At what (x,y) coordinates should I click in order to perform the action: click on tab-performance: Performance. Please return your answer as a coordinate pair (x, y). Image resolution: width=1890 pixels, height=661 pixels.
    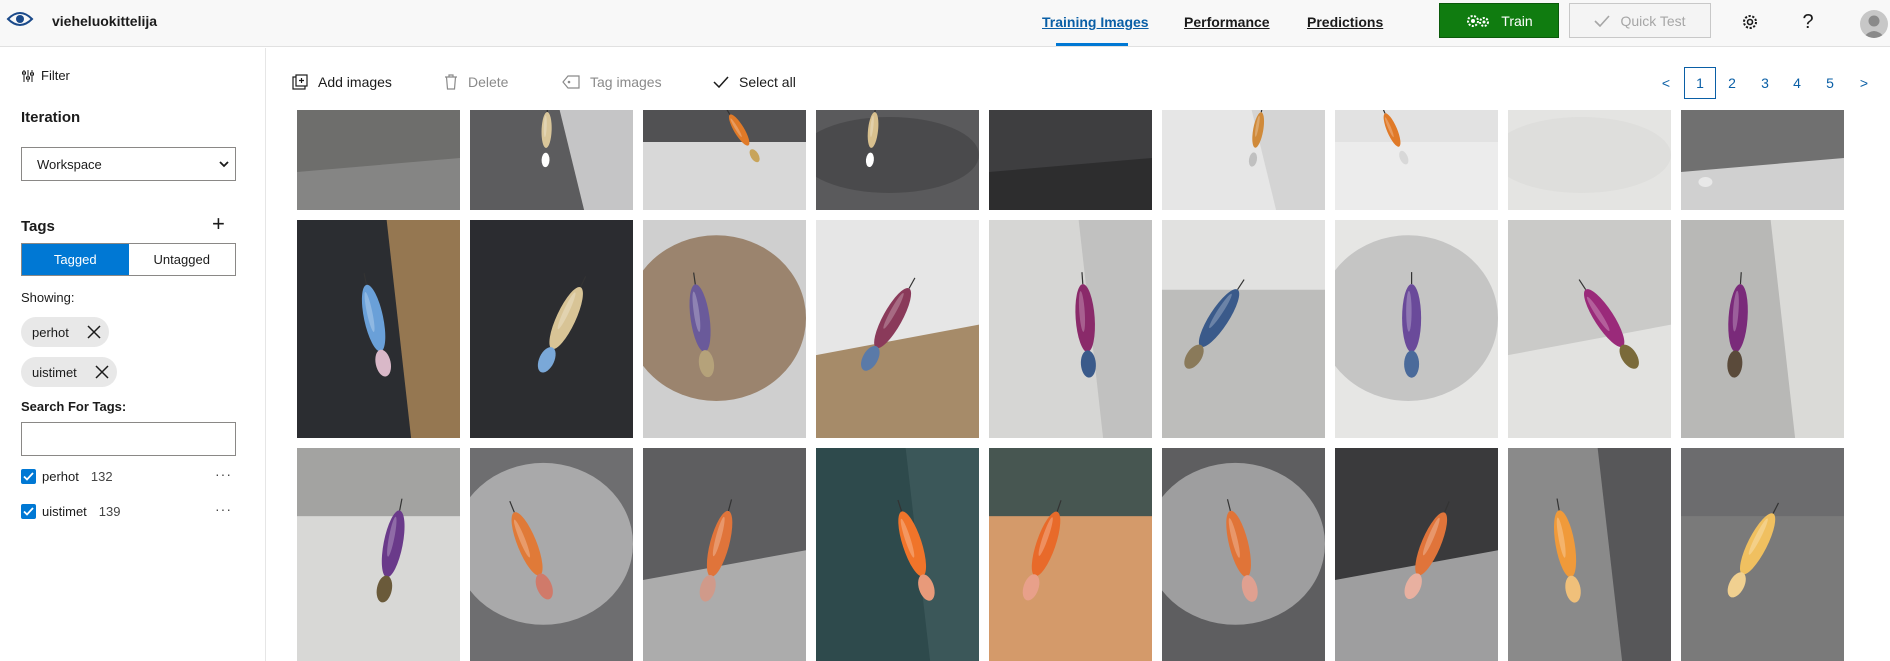
    Looking at the image, I should click on (1227, 22).